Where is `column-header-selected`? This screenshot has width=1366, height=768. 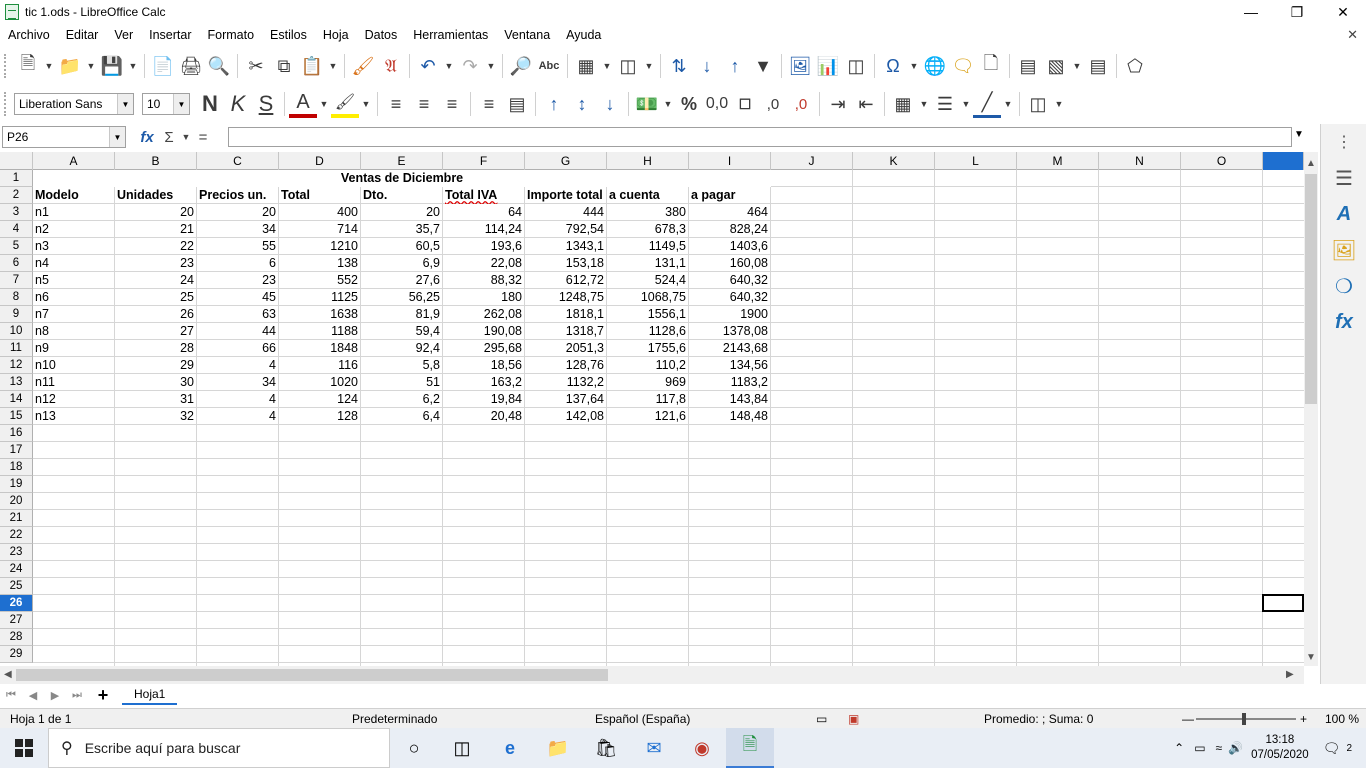
column-header-selected is located at coordinates (1283, 161).